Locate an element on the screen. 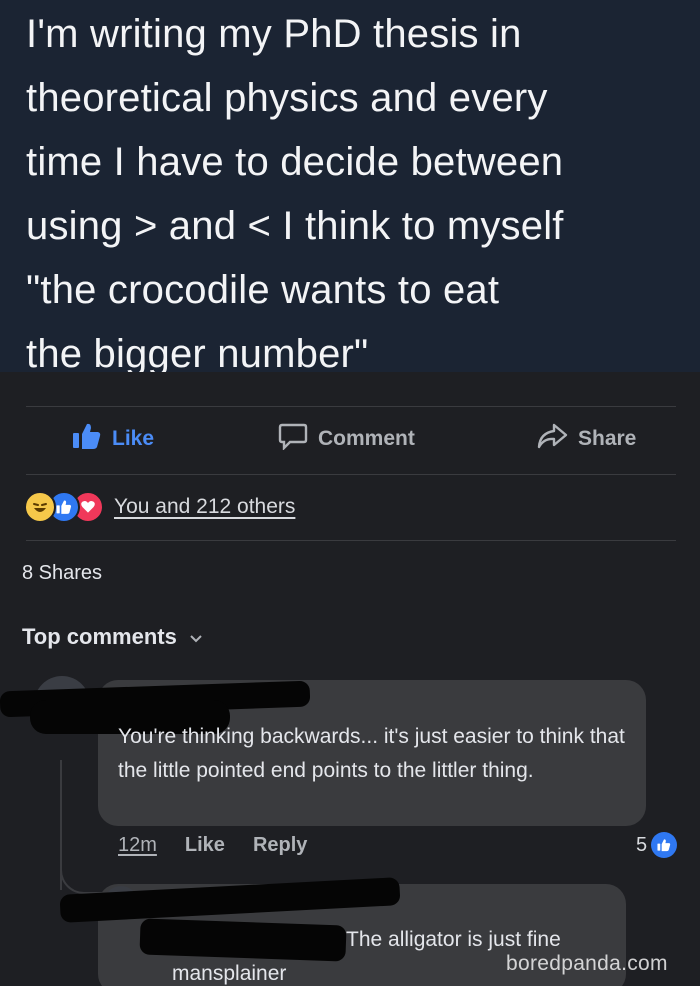 This screenshot has width=700, height=986. action-bar: Like Comment Share is located at coordinates (350, 440).